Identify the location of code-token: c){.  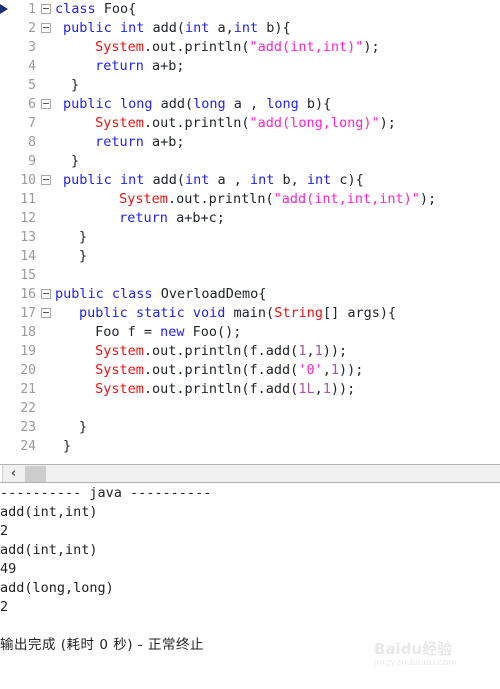
(347, 180).